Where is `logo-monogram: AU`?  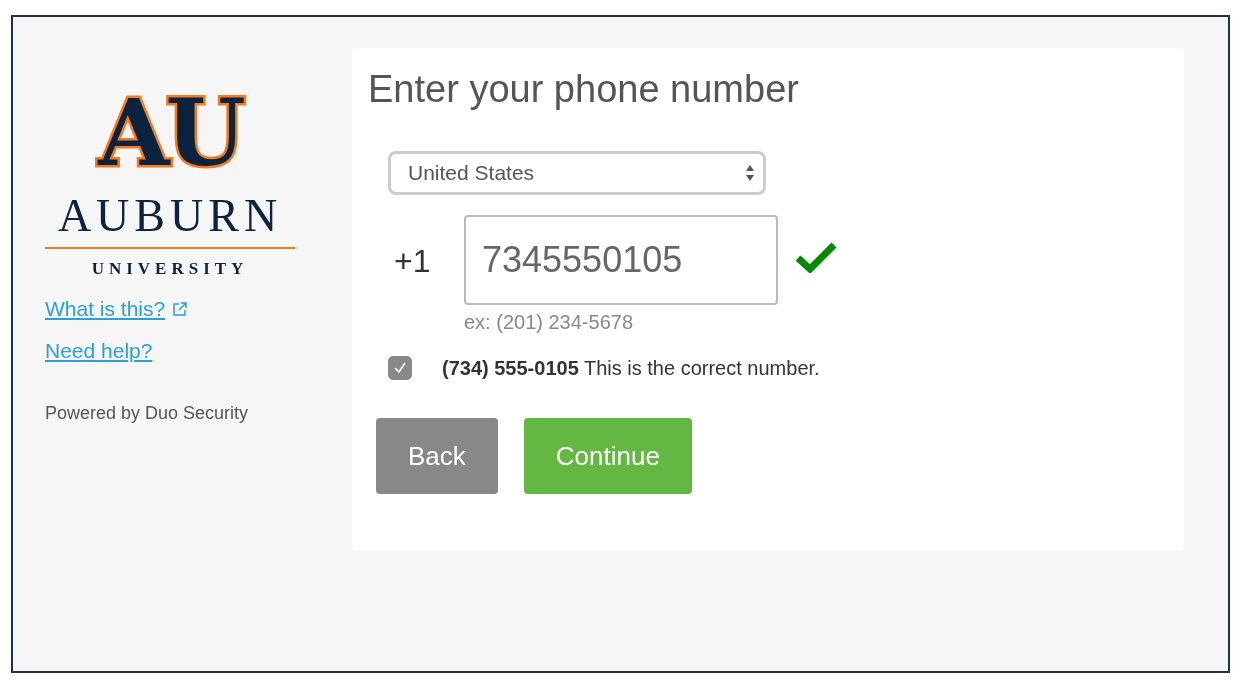
logo-monogram: AU is located at coordinates (170, 124).